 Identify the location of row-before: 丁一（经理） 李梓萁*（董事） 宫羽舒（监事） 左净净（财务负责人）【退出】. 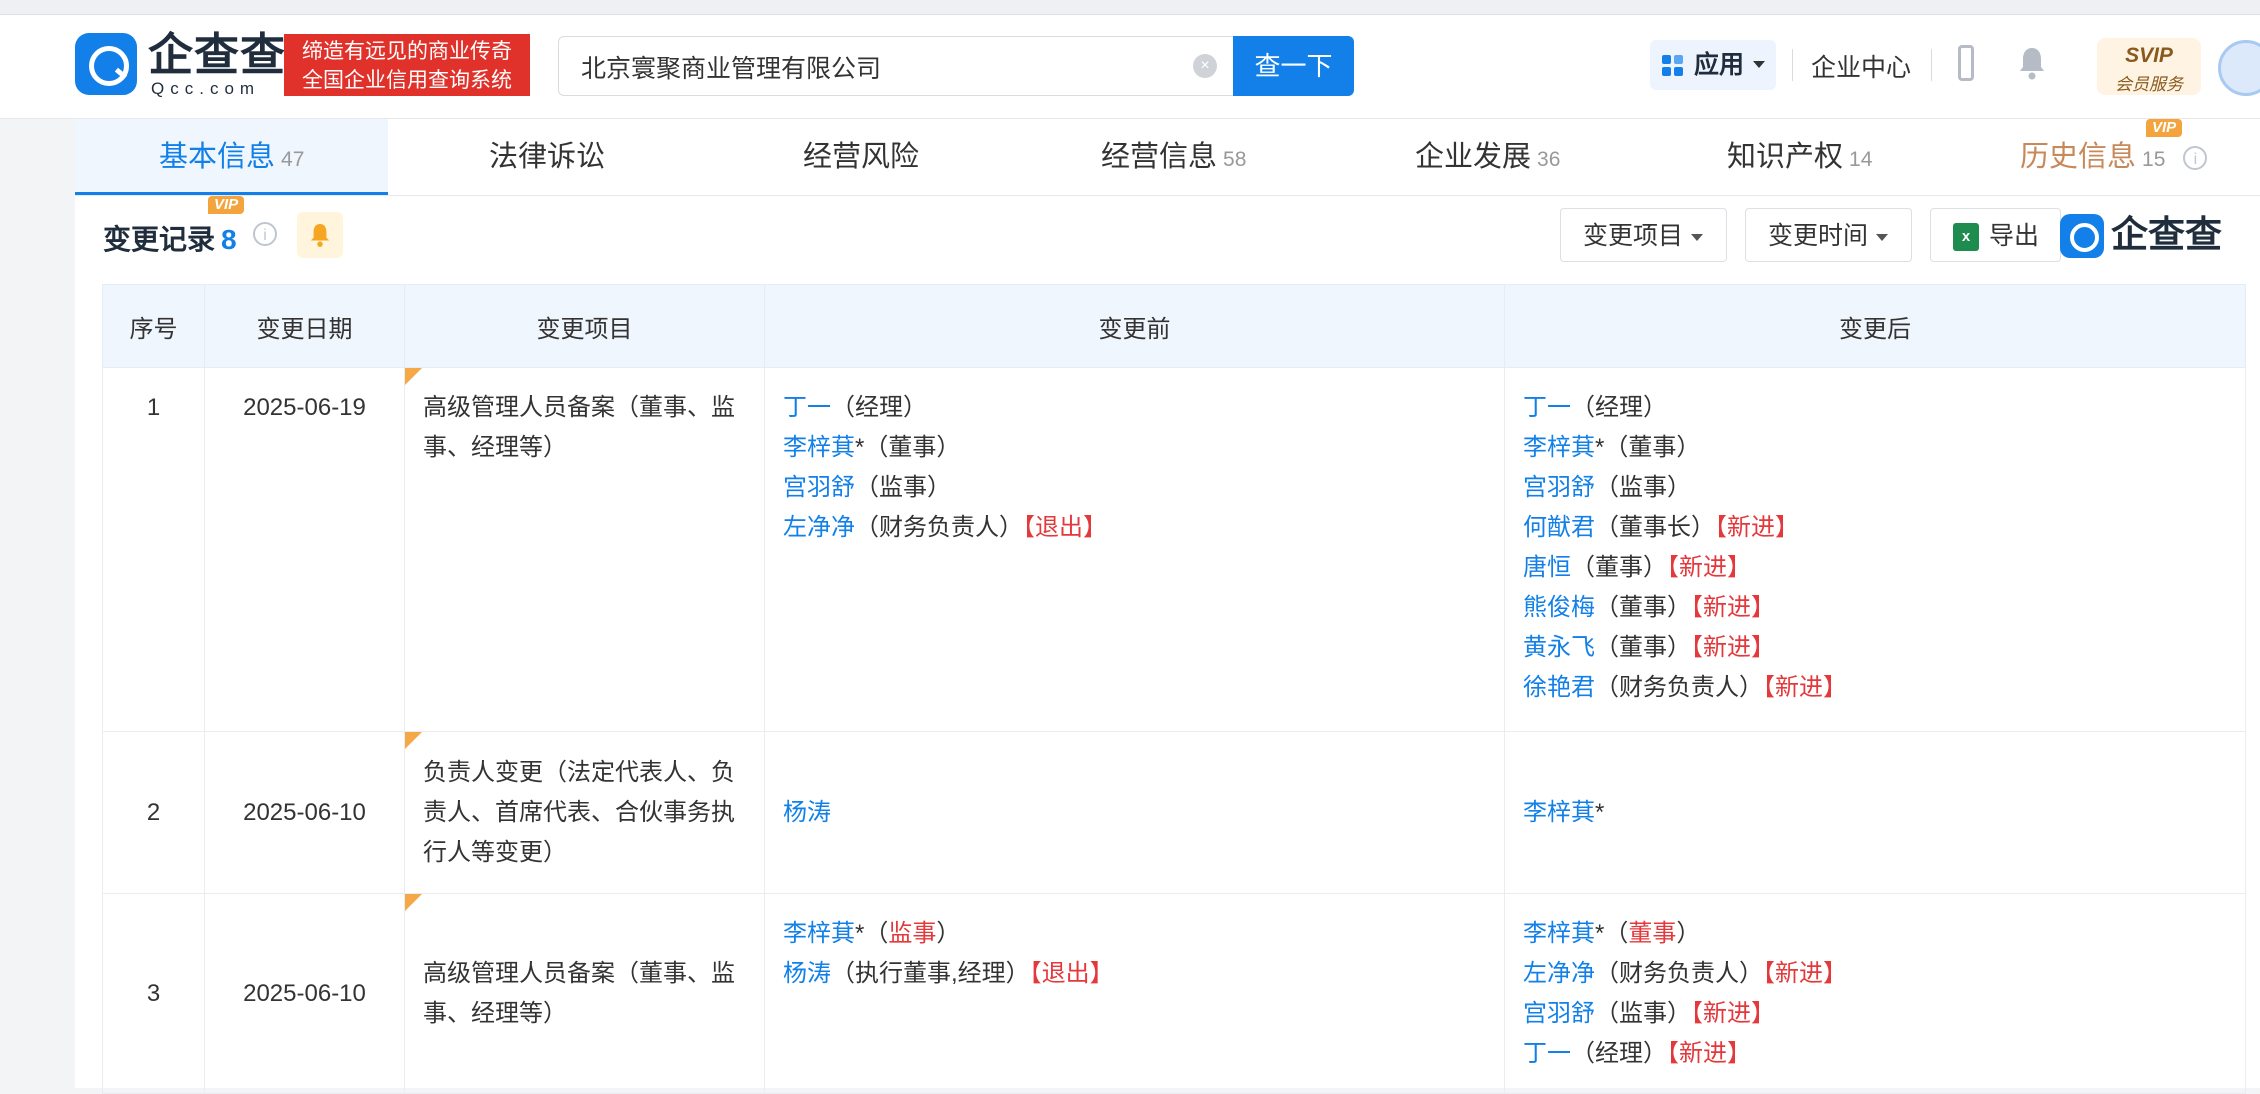
(1134, 549).